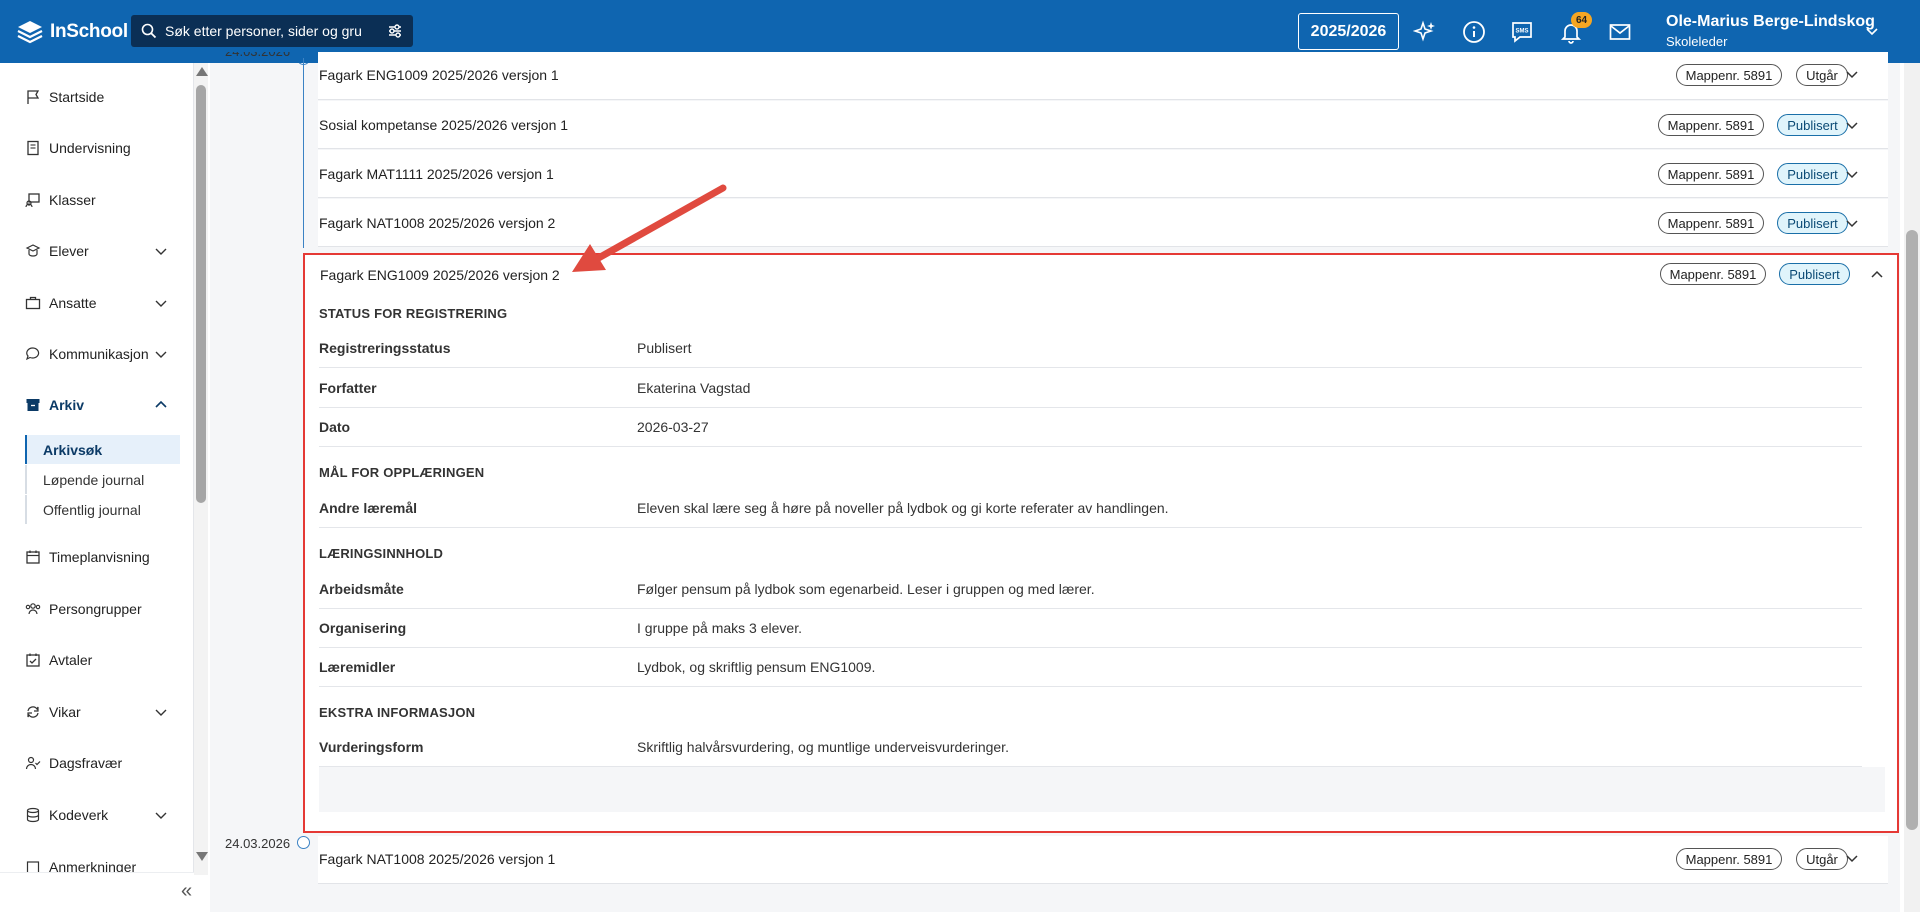  Describe the element at coordinates (97, 609) in the screenshot. I see `sidebar-item-persongrupper: Persongrupper` at that location.